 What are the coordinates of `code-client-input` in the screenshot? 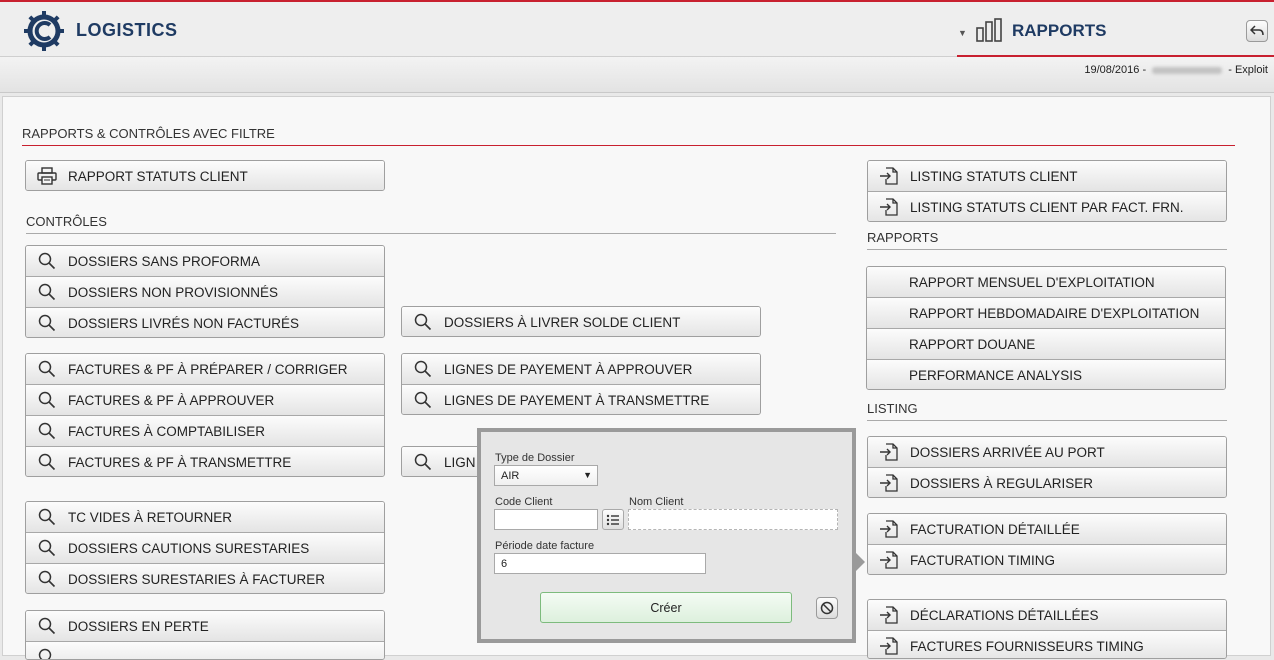 It's located at (546, 519).